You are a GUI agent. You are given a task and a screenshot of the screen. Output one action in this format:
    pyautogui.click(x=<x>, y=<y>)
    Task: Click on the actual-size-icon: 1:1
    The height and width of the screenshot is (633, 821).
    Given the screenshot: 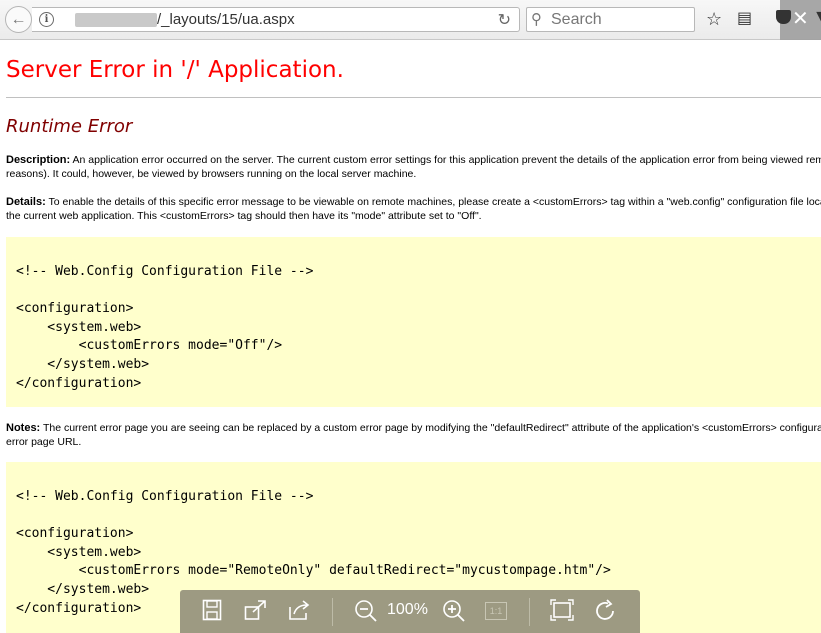 What is the action you would take?
    pyautogui.click(x=496, y=611)
    